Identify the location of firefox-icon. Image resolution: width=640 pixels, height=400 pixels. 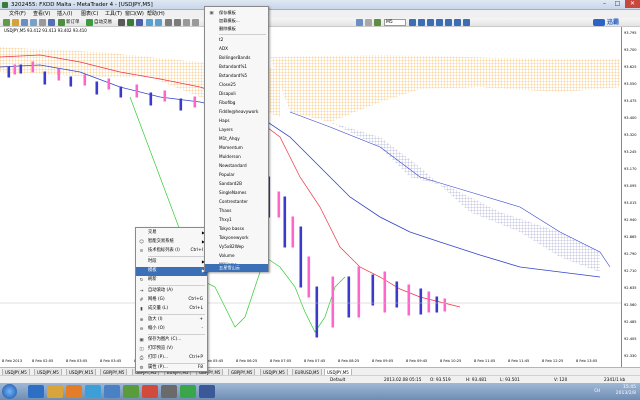
(74, 391).